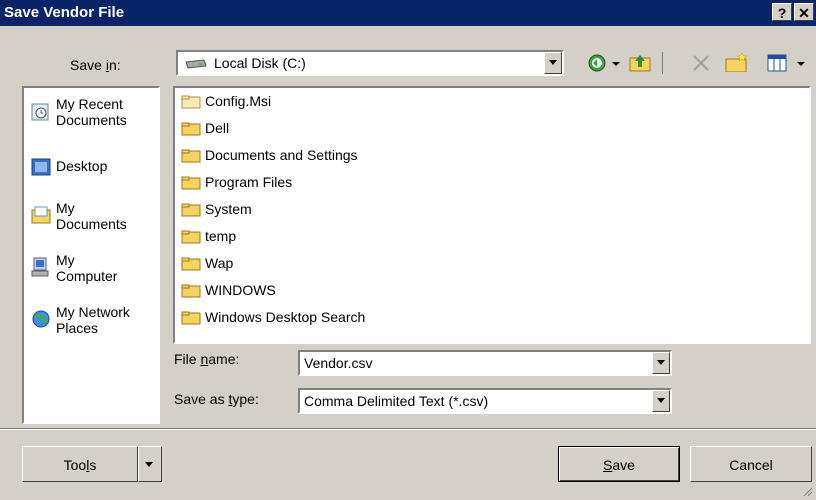  Describe the element at coordinates (616, 62) in the screenshot. I see `back-dropdown-icon` at that location.